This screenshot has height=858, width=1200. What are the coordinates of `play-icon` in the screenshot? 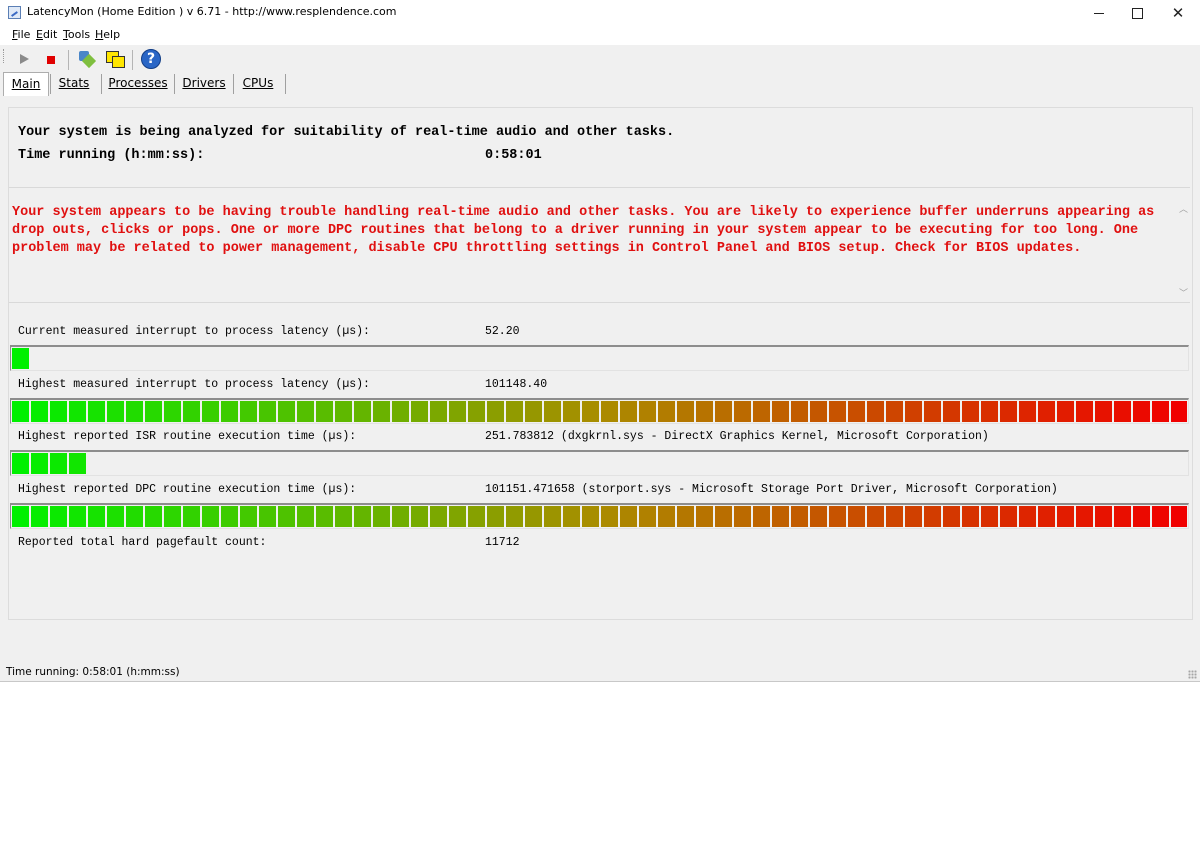 It's located at (25, 59).